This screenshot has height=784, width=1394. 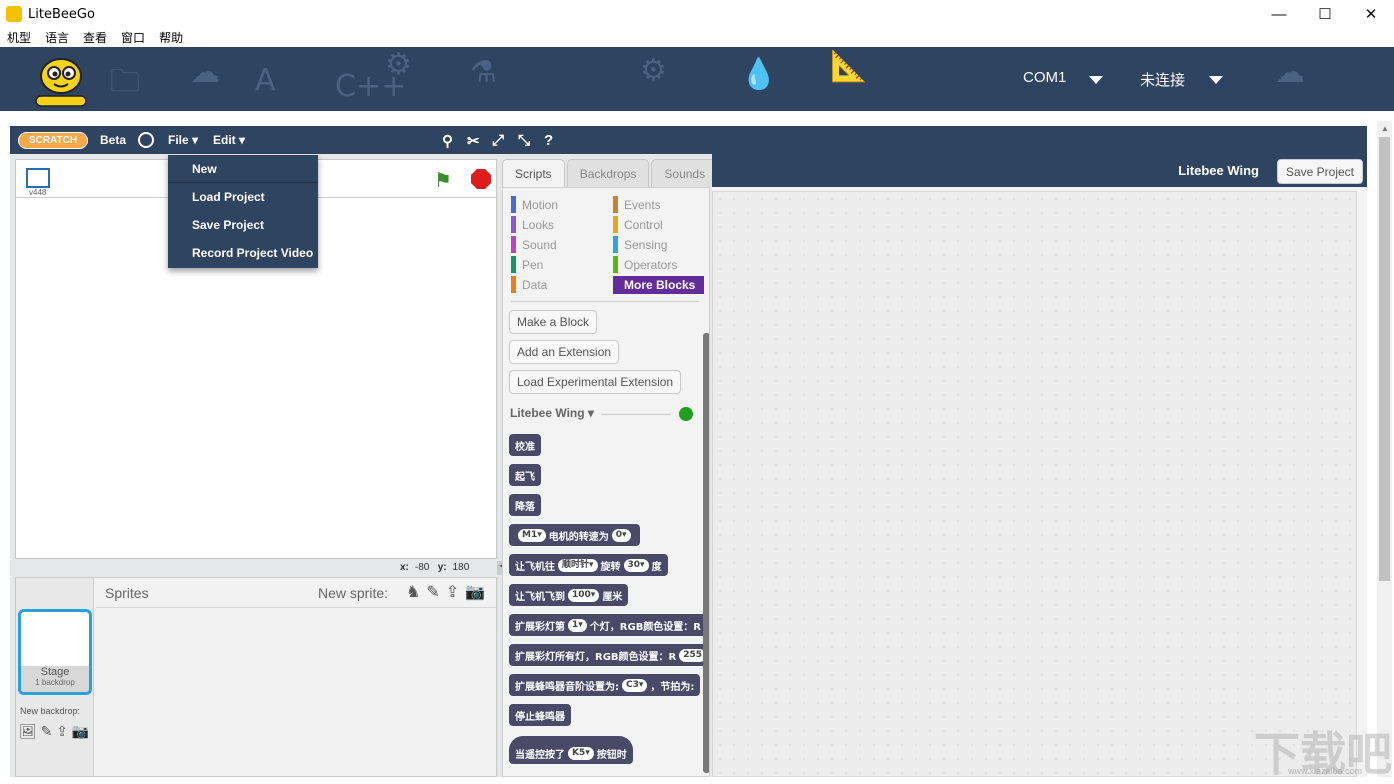 I want to click on category-sensing: Sensing, so click(x=640, y=244).